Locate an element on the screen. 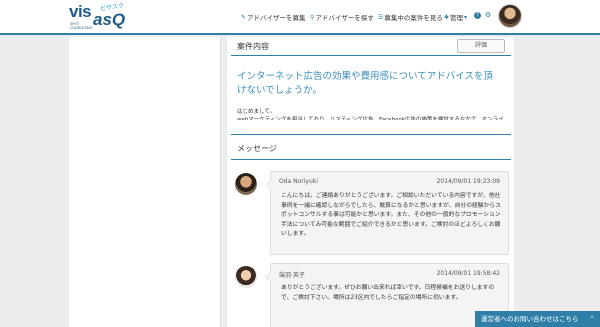 The image size is (600, 327). contact-operator-label: 運営者へのお問い合わせはこちら is located at coordinates (530, 319).